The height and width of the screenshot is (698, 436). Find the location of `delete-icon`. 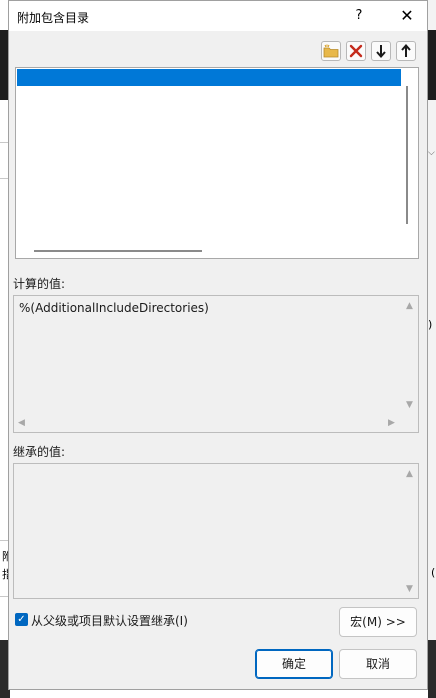

delete-icon is located at coordinates (356, 51).